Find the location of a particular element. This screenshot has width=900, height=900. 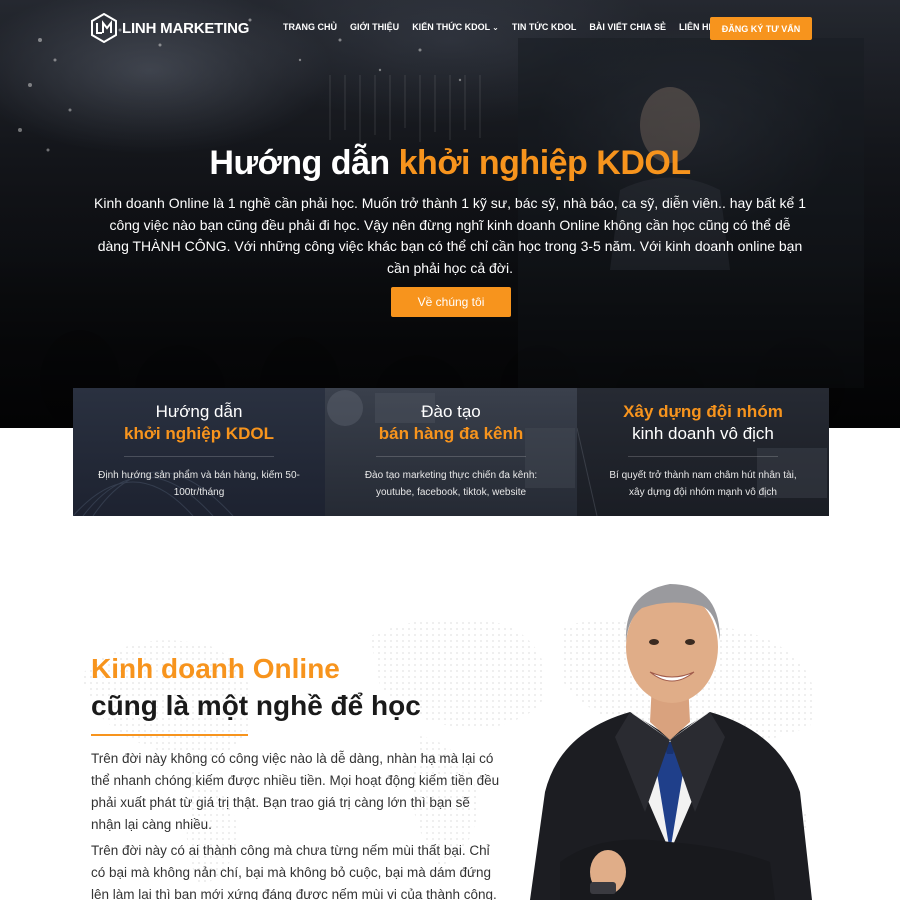

hero-title-accent: khởi nghiệp KDOL is located at coordinates (544, 163).